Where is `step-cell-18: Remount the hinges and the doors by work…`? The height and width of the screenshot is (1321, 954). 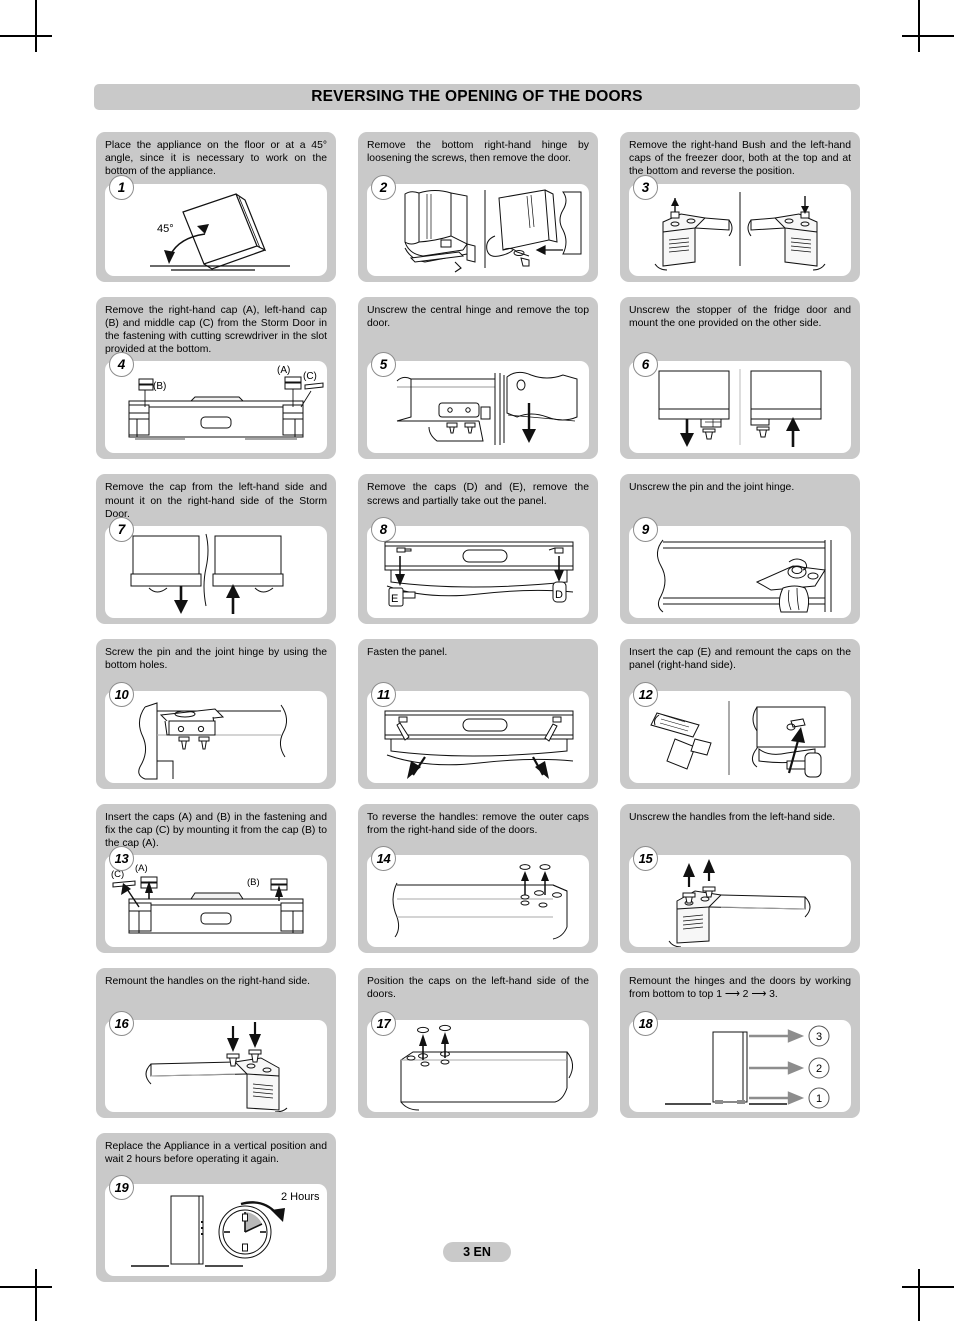
step-cell-18: Remount the hinges and the doors by work… is located at coordinates (740, 1043).